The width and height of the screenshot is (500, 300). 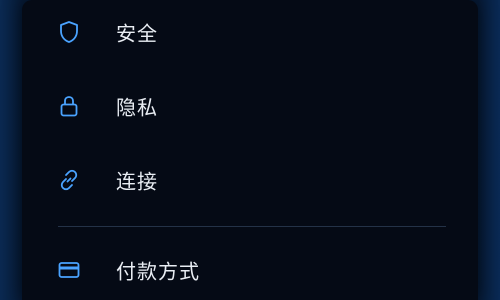 I want to click on shield-icon, so click(x=69, y=32).